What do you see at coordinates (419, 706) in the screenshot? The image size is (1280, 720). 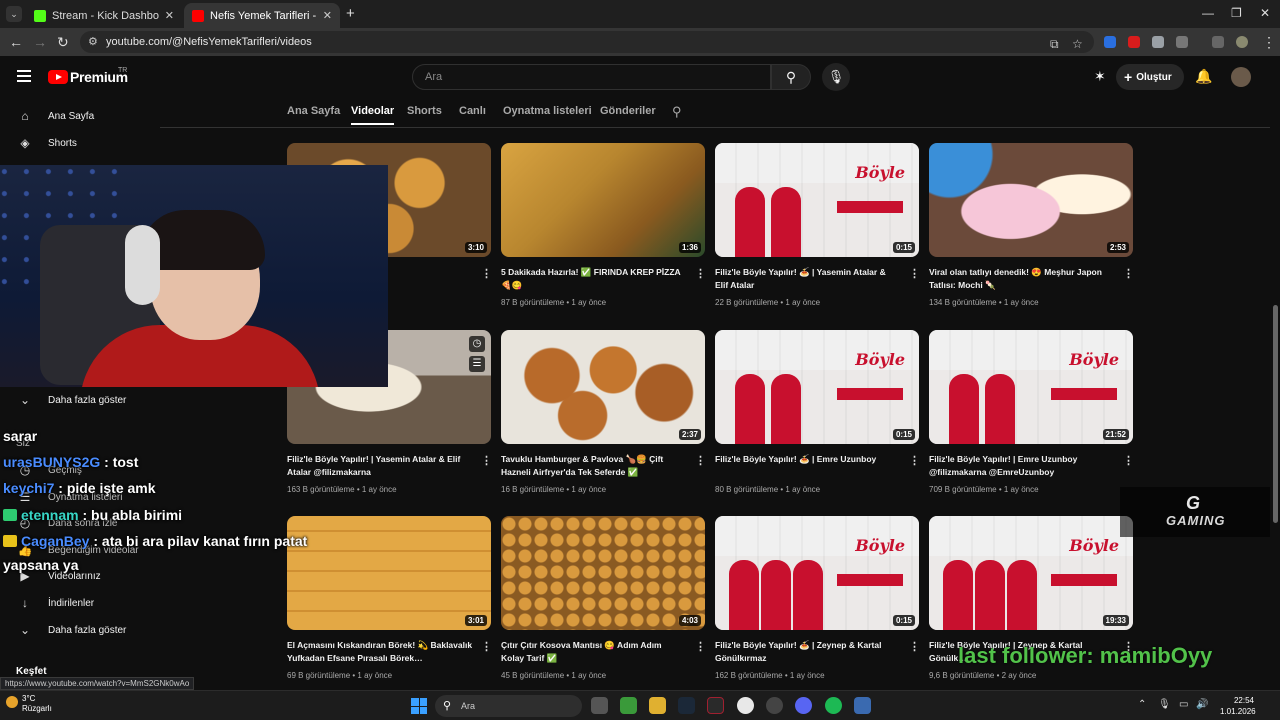 I see `windows-start-icon` at bounding box center [419, 706].